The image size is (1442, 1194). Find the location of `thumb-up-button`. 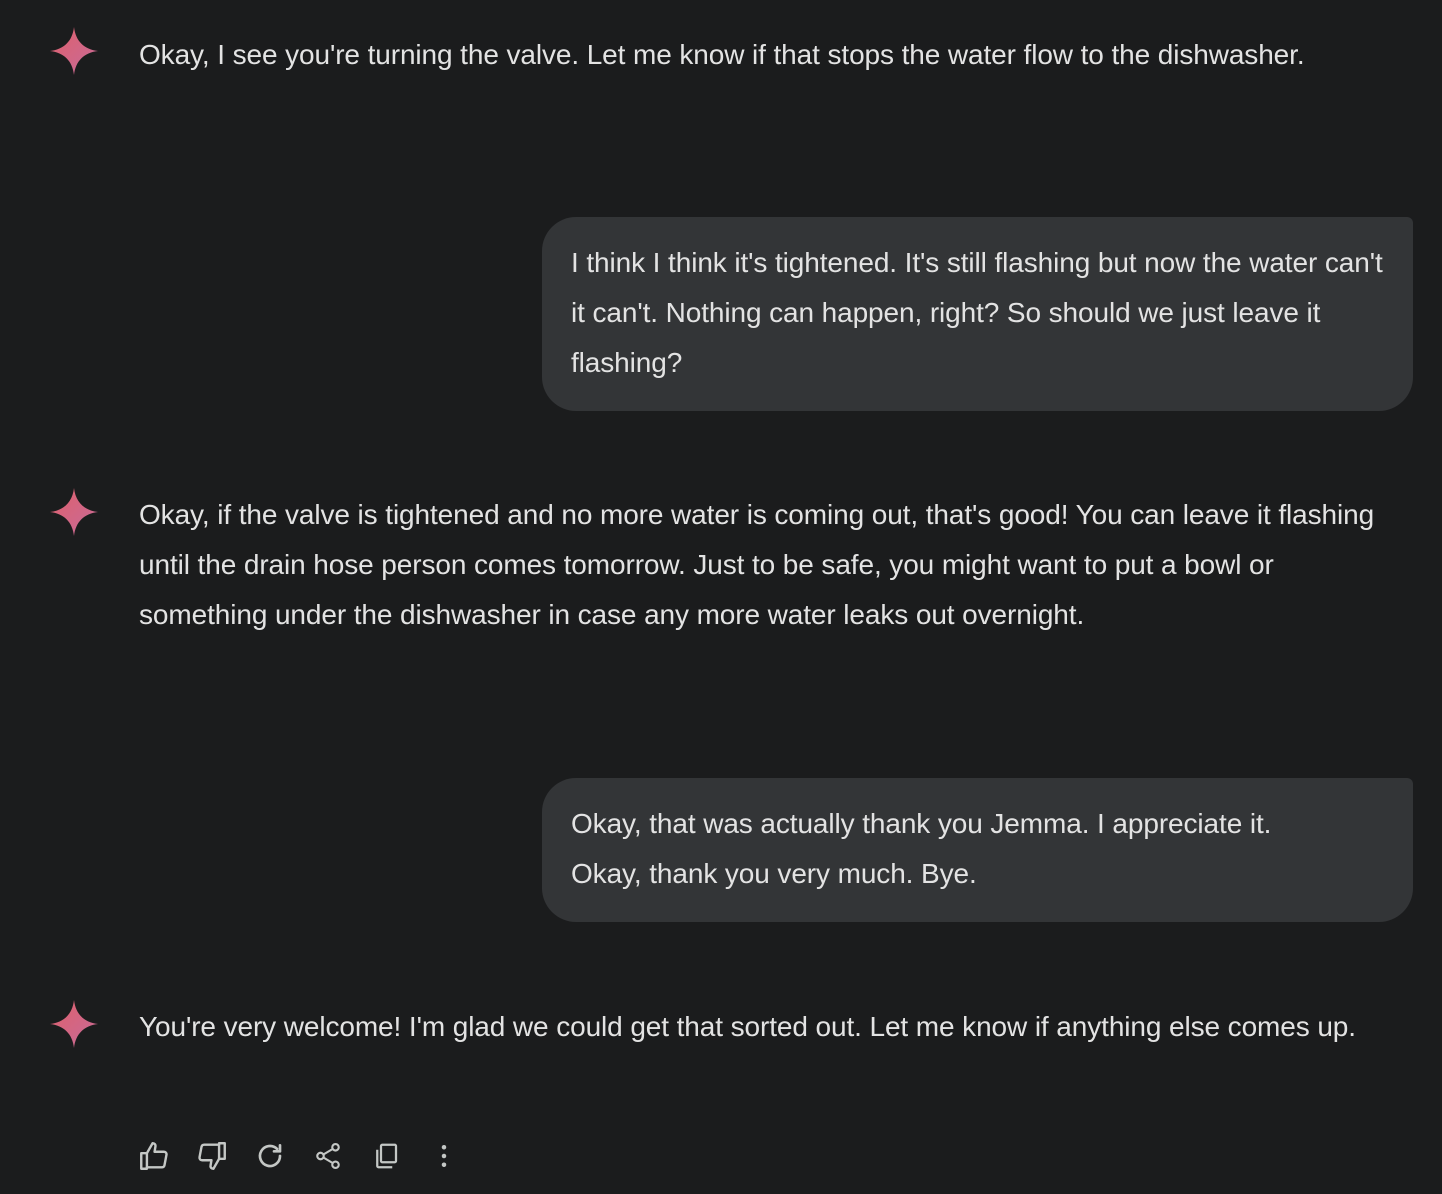

thumb-up-button is located at coordinates (154, 1156).